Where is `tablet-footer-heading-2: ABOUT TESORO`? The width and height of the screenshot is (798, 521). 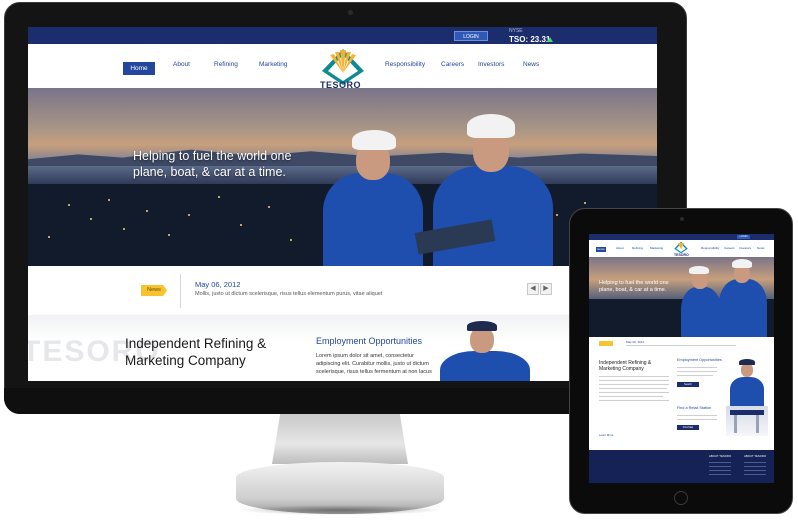 tablet-footer-heading-2: ABOUT TESORO is located at coordinates (755, 456).